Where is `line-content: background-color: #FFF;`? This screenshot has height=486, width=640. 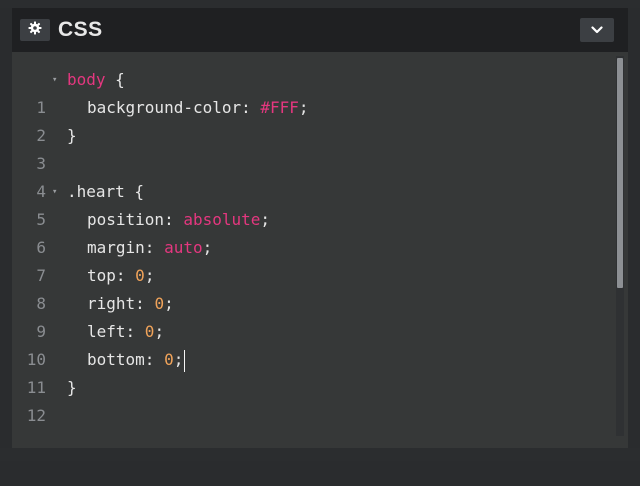
line-content: background-color: #FFF; is located at coordinates (188, 108).